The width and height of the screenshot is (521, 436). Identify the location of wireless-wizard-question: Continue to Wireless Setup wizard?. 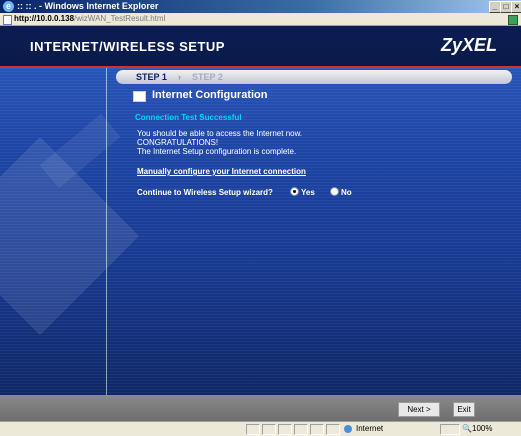
(205, 192).